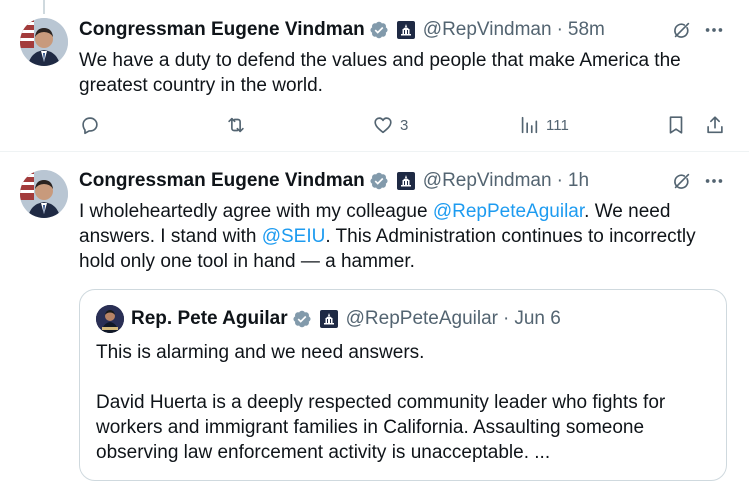  What do you see at coordinates (586, 30) in the screenshot?
I see `timestamp: 58m` at bounding box center [586, 30].